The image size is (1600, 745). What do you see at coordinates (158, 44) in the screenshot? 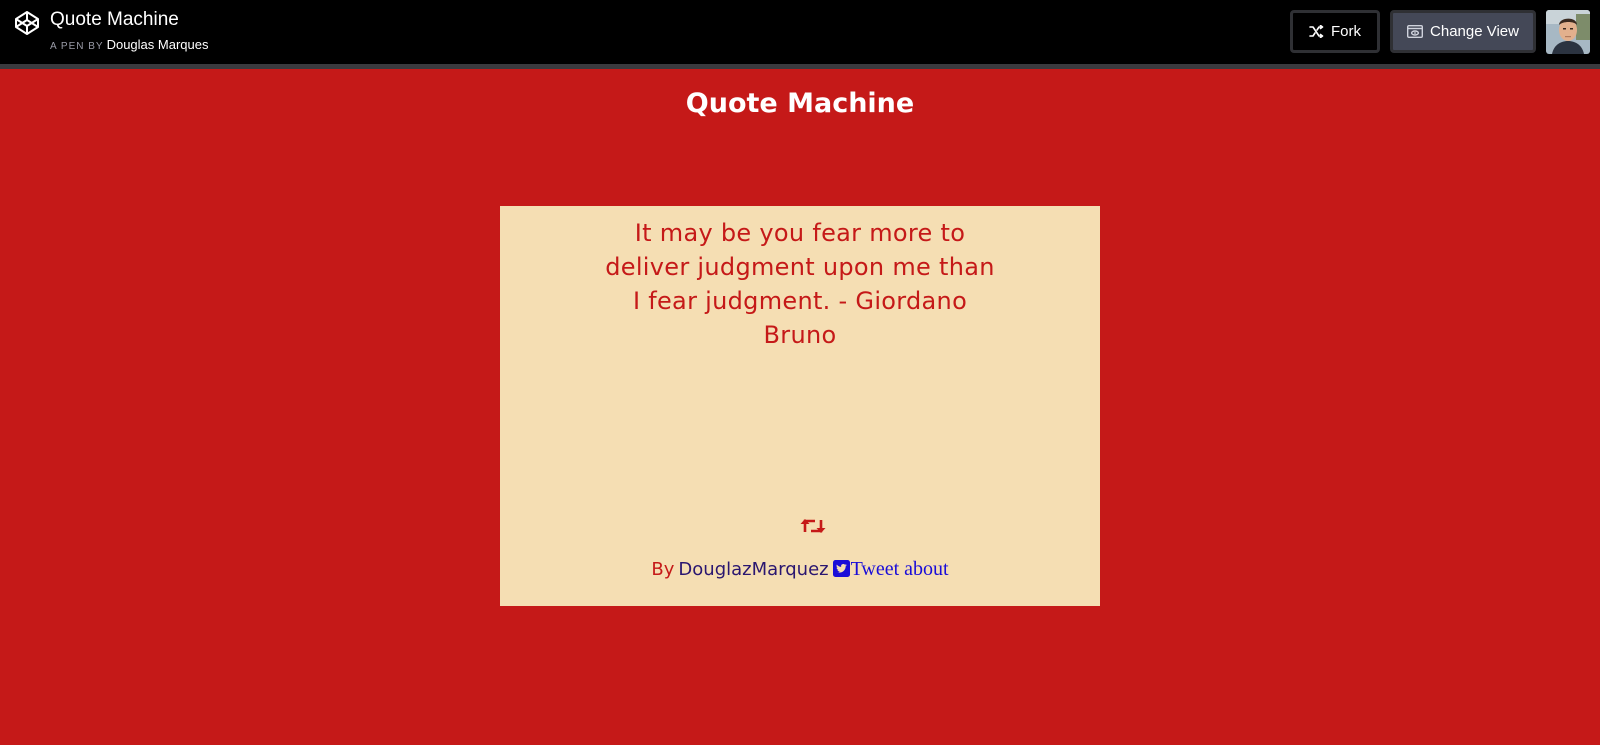
I see `author-link: Douglas Marques` at bounding box center [158, 44].